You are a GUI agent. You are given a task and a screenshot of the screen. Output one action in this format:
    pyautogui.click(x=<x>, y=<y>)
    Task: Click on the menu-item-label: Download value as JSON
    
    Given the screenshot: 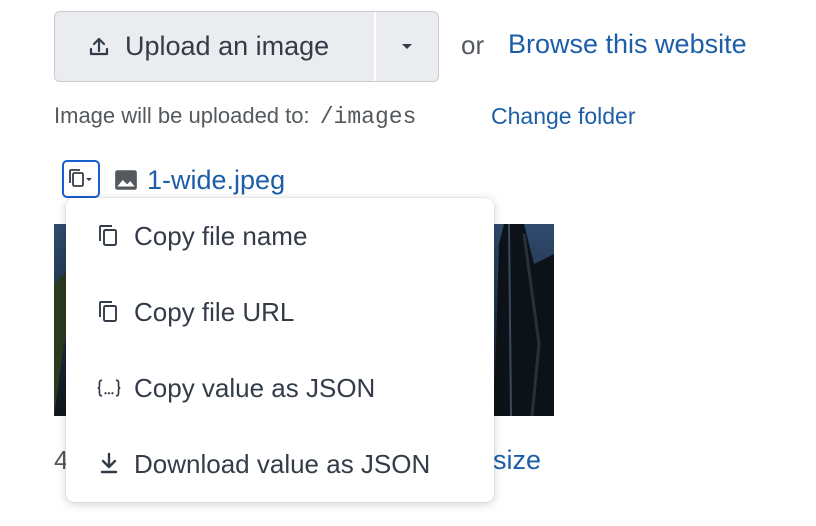 What is the action you would take?
    pyautogui.click(x=282, y=463)
    